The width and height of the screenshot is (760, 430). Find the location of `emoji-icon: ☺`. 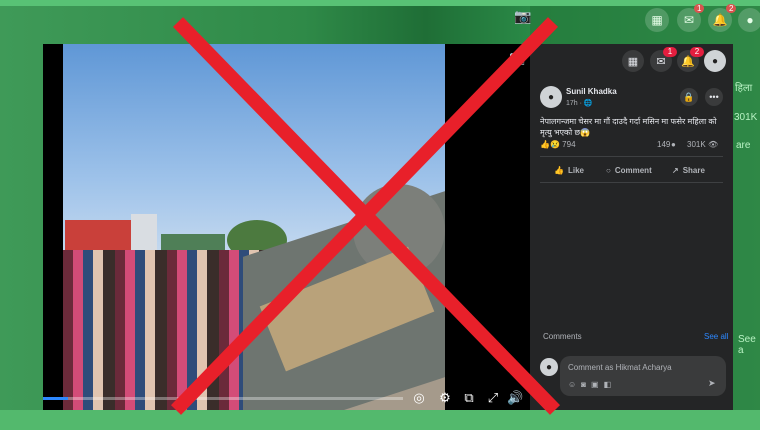

emoji-icon: ☺ is located at coordinates (574, 384).